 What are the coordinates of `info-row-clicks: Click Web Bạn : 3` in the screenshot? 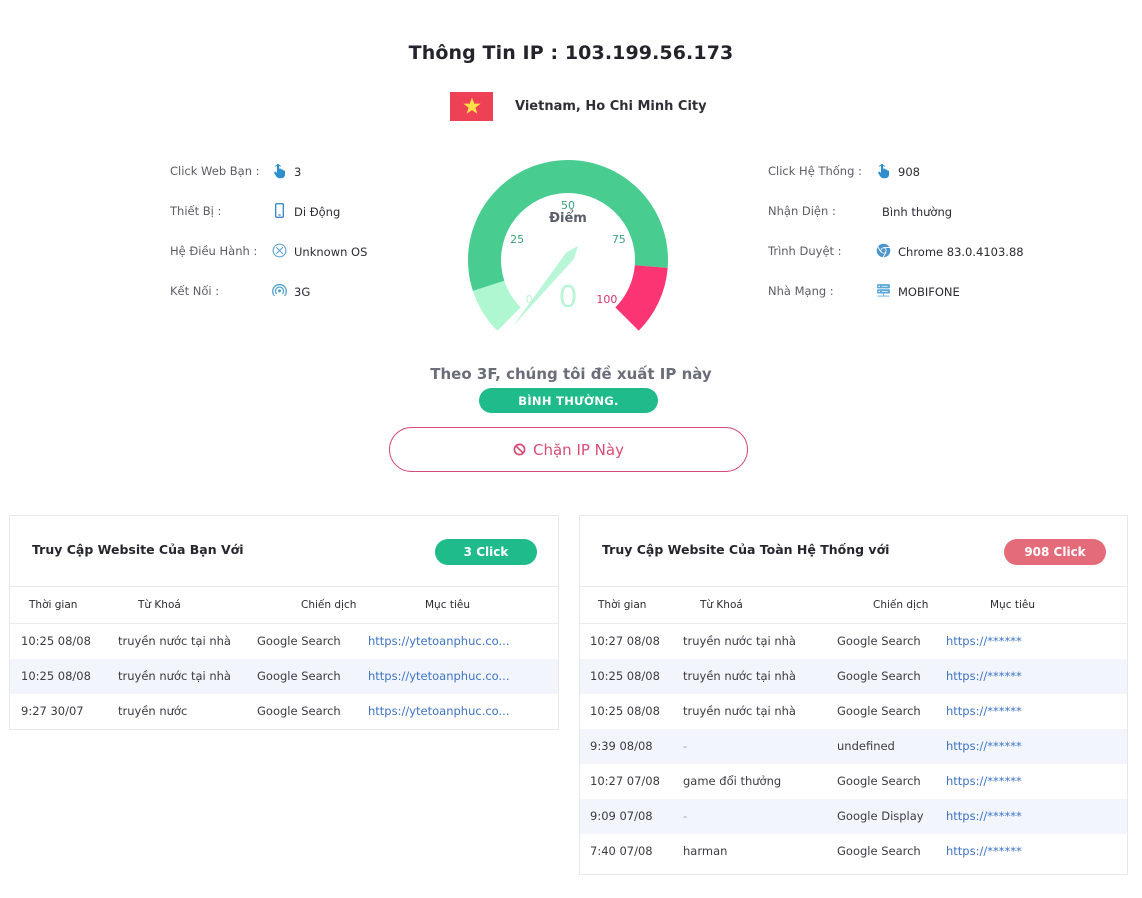 It's located at (268, 178).